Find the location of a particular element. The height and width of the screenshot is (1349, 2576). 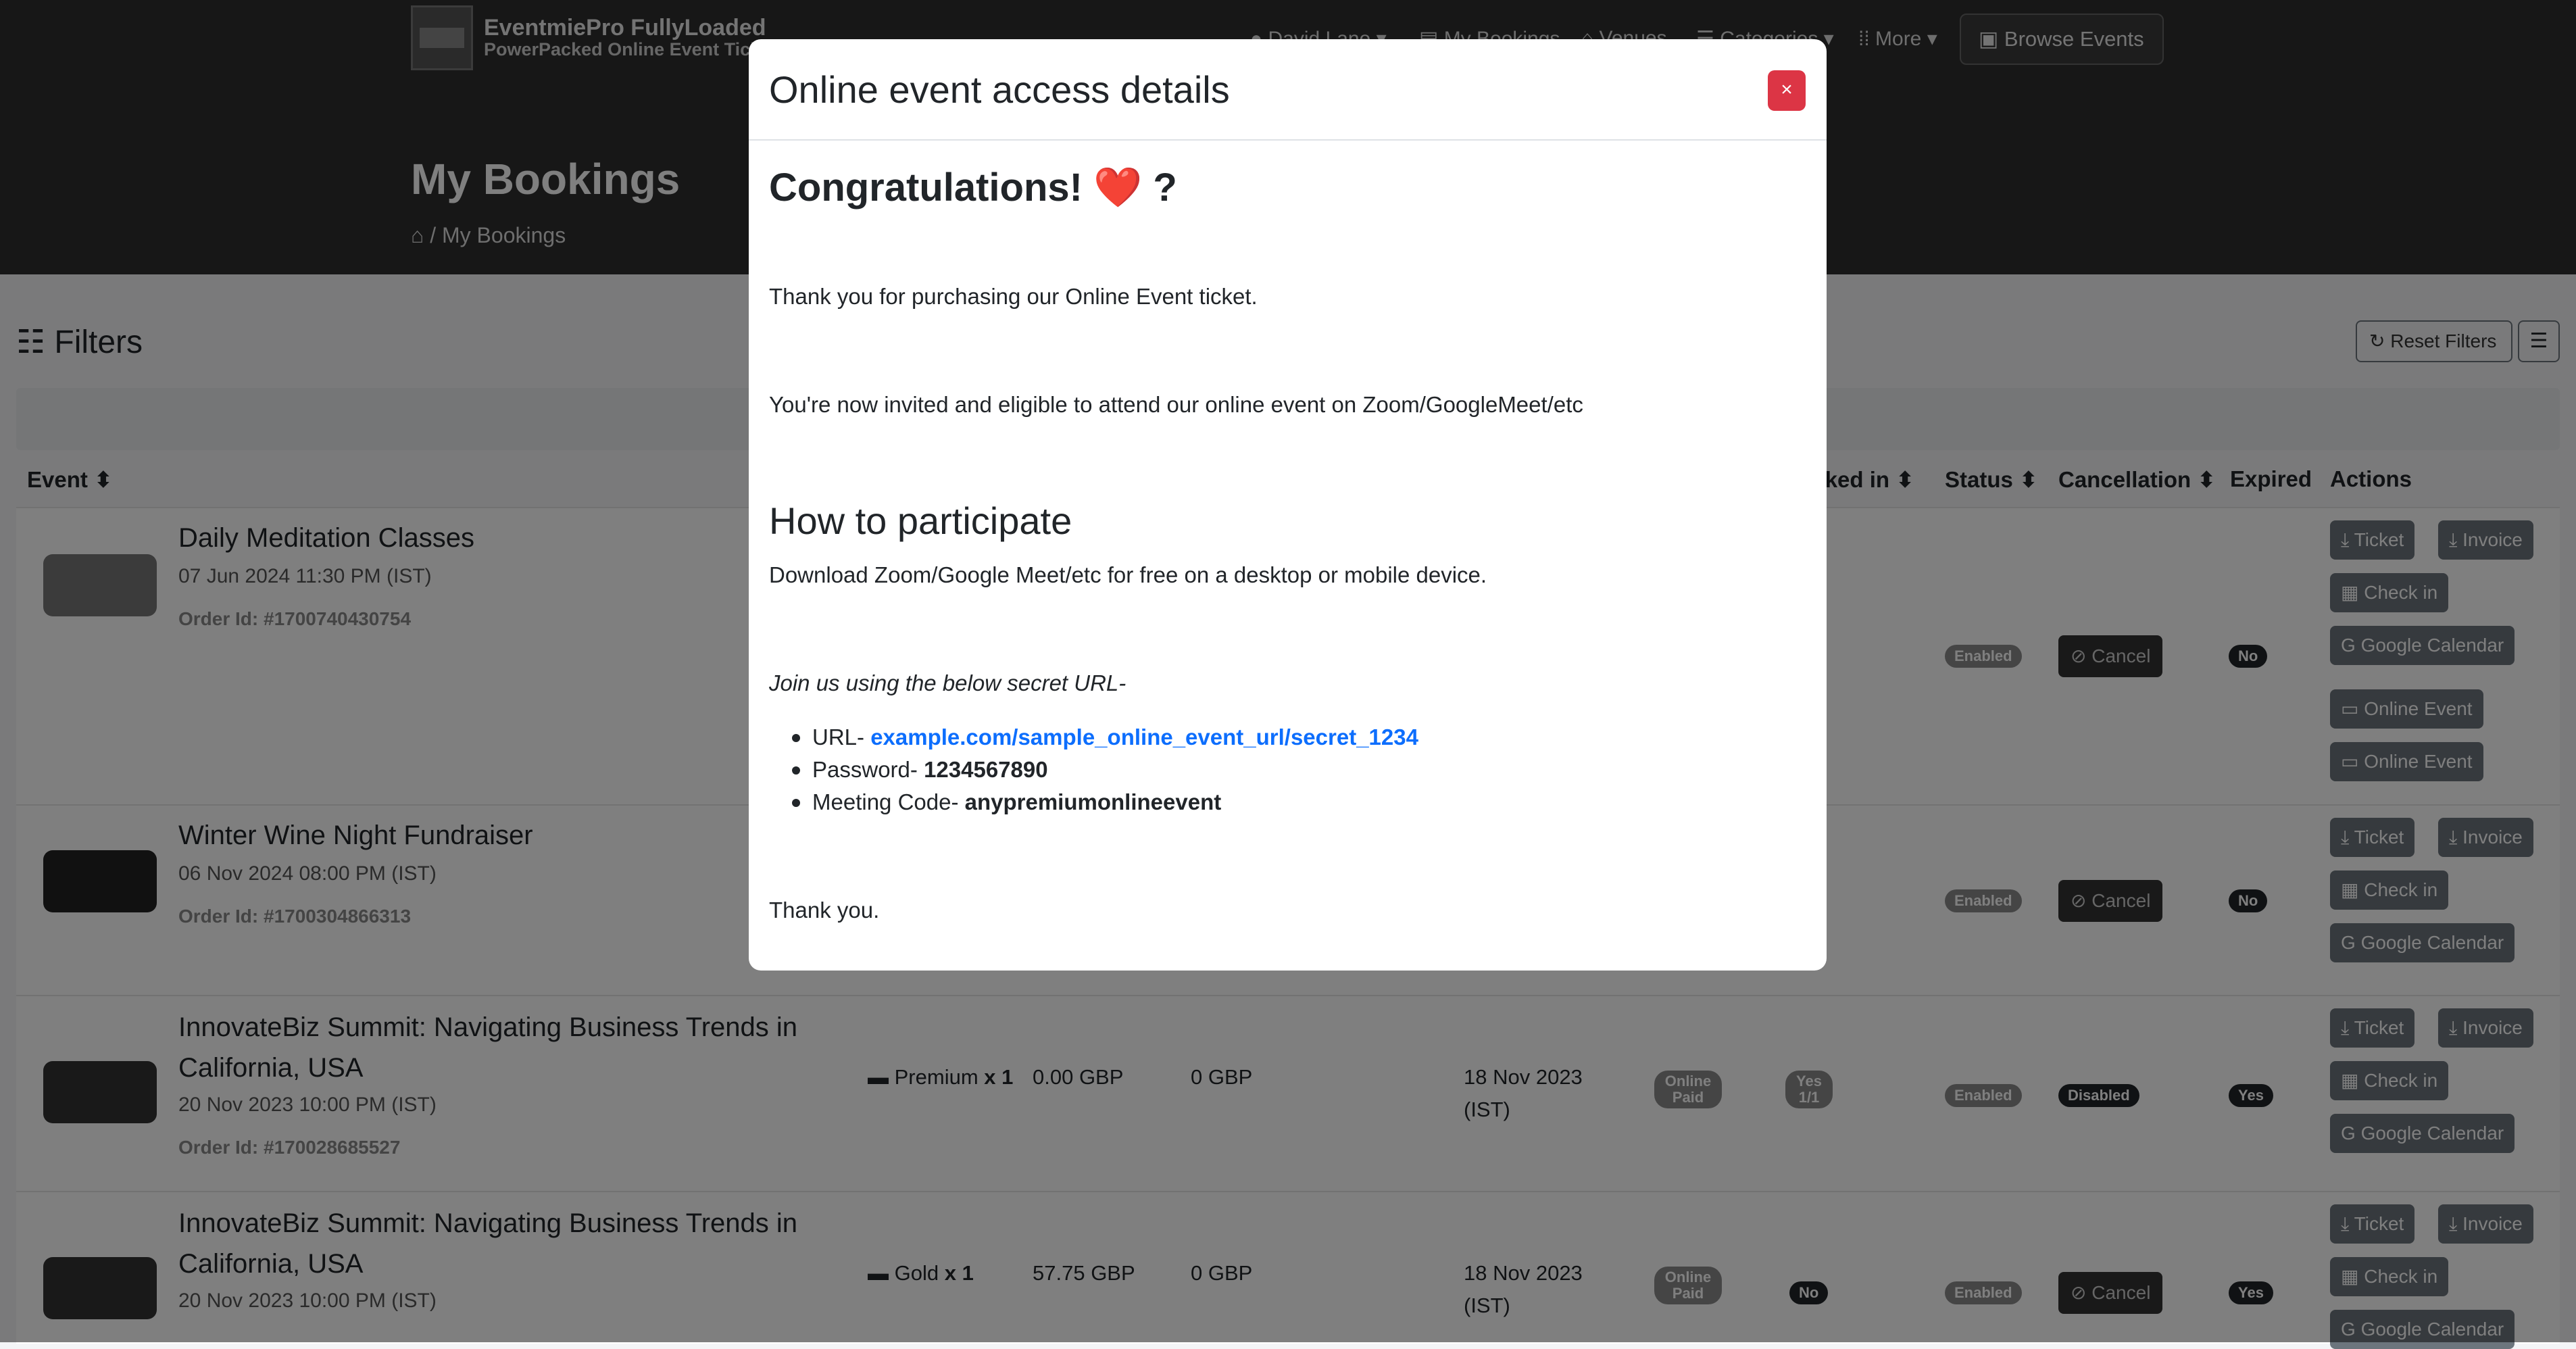

meeting-code-list-item: Meeting Code- anypremiumonlineevent is located at coordinates (1007, 802).